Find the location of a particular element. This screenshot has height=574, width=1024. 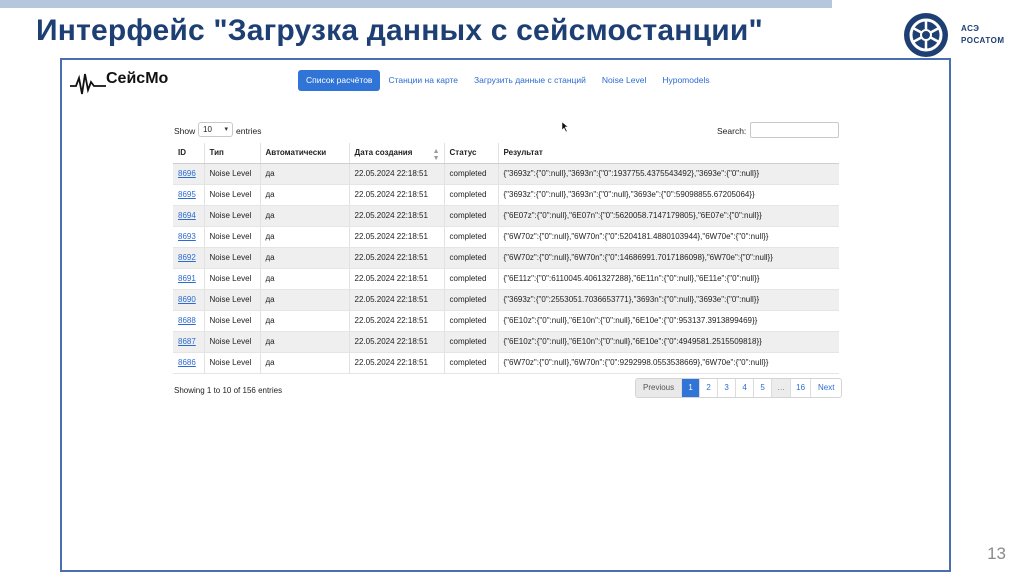

cell-id: 8687 is located at coordinates (188, 342).